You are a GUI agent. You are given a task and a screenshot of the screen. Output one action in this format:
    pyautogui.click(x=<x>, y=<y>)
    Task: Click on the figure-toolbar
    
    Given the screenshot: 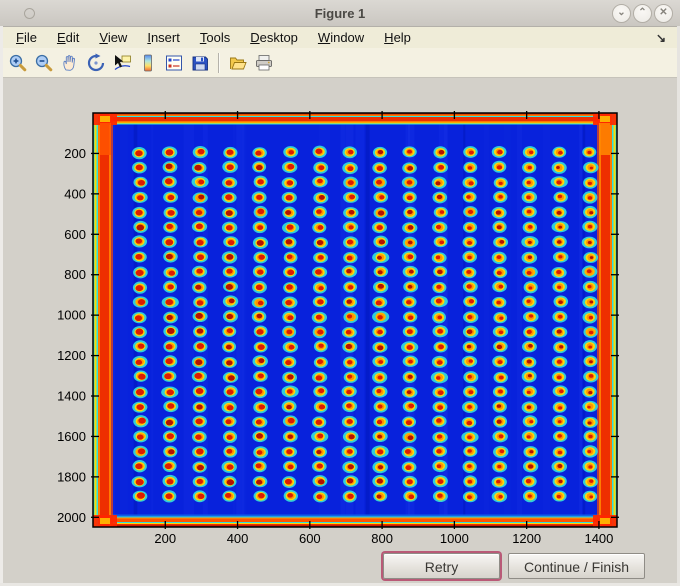 What is the action you would take?
    pyautogui.click(x=340, y=63)
    